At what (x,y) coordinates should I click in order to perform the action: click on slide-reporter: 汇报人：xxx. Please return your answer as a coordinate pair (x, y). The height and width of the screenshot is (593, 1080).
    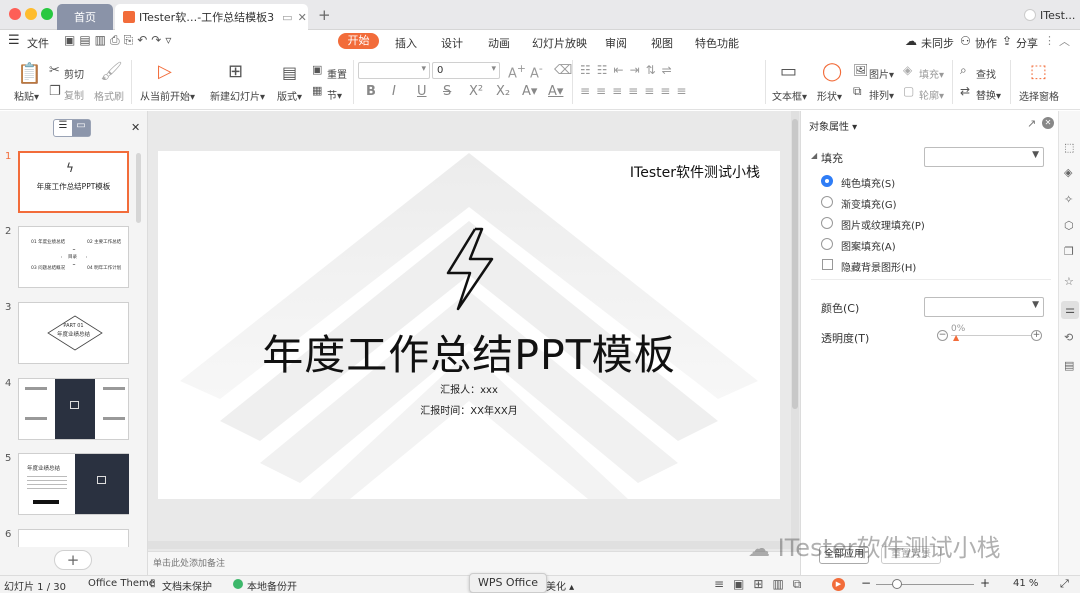
    Looking at the image, I should click on (469, 388).